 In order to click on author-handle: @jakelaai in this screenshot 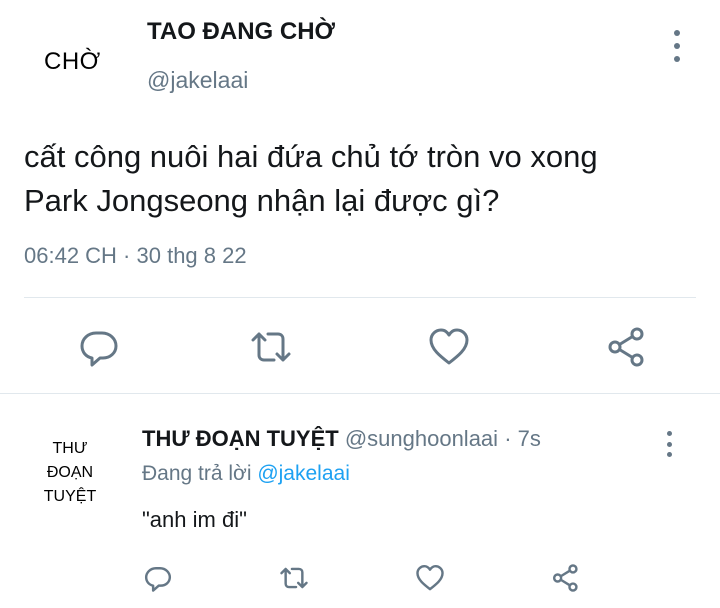, I will do `click(197, 80)`.